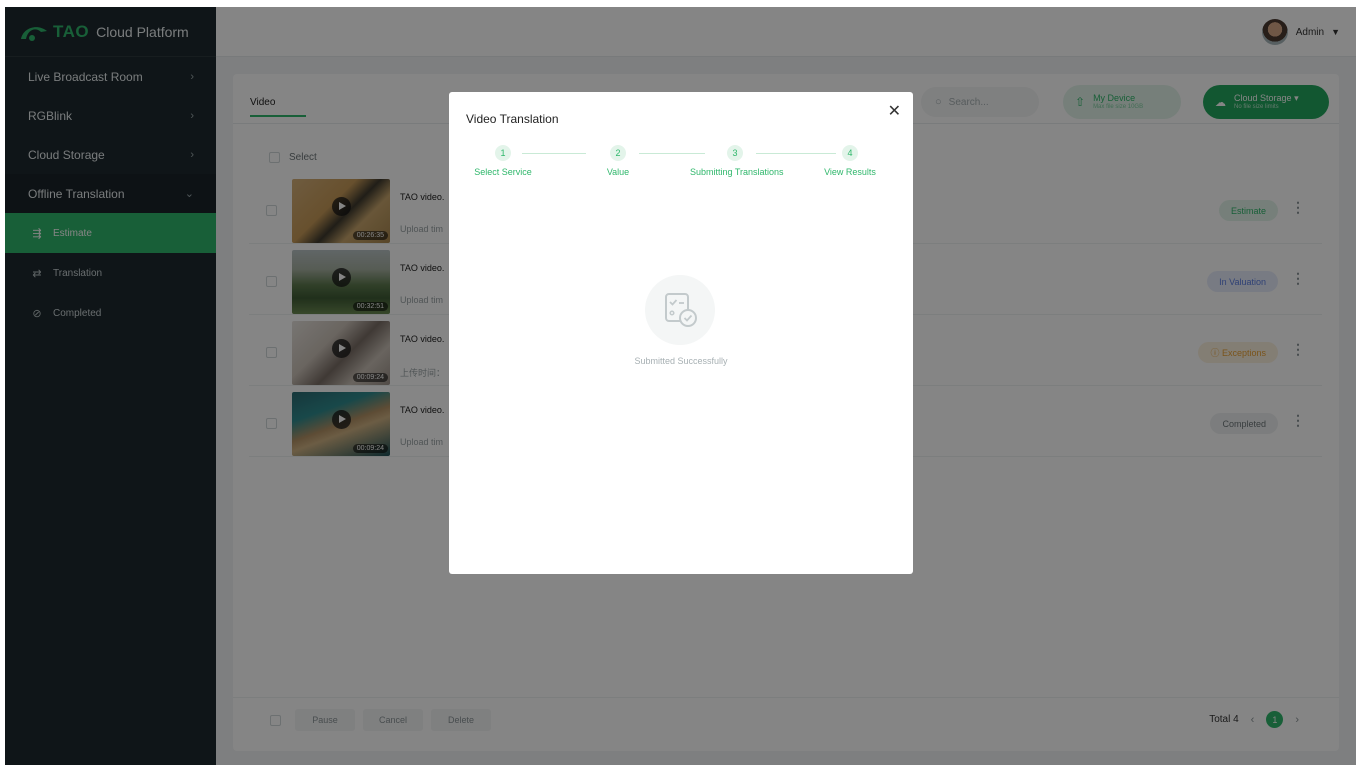 Image resolution: width=1362 pixels, height=765 pixels. What do you see at coordinates (894, 112) in the screenshot?
I see `close-icon: ✕` at bounding box center [894, 112].